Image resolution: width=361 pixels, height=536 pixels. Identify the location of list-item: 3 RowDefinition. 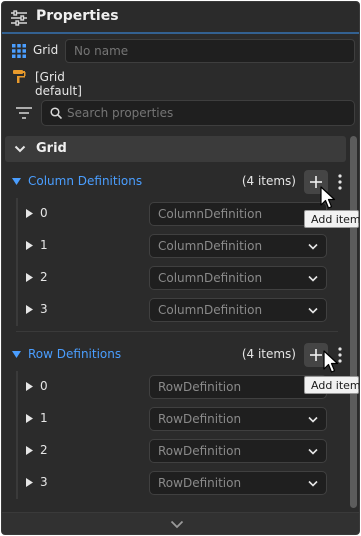
(181, 483).